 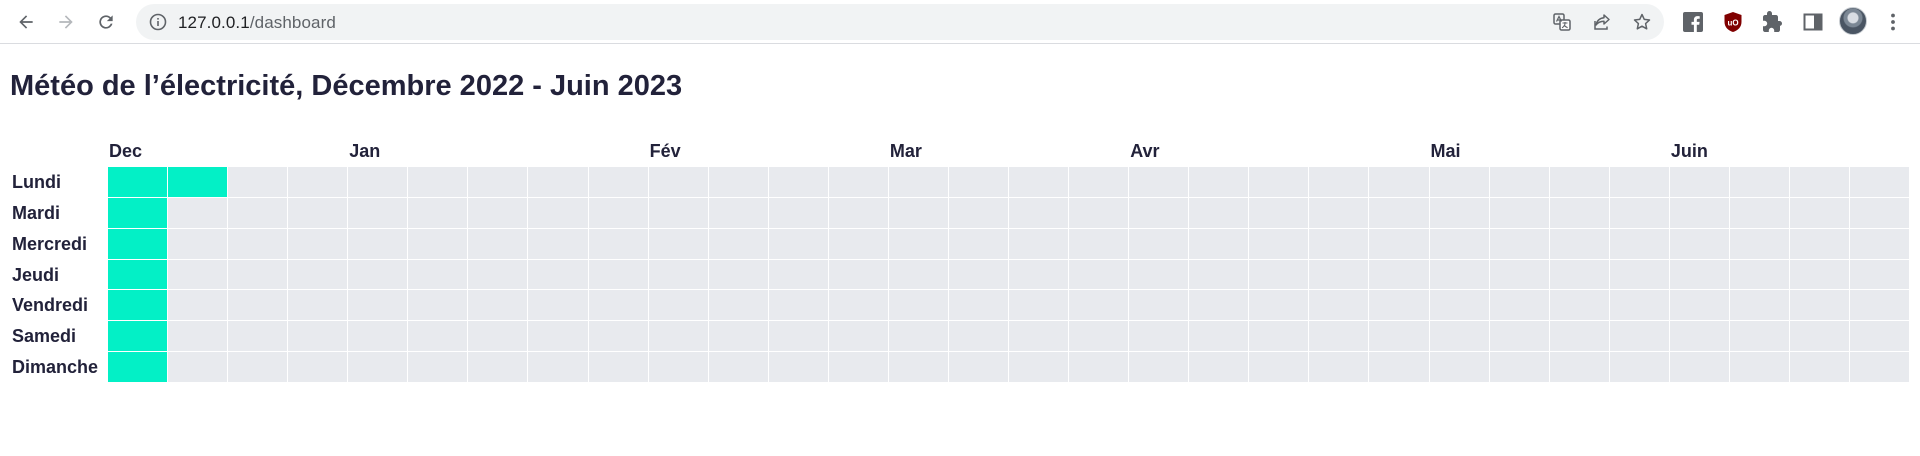 I want to click on url-path: /dashboard, so click(x=292, y=22).